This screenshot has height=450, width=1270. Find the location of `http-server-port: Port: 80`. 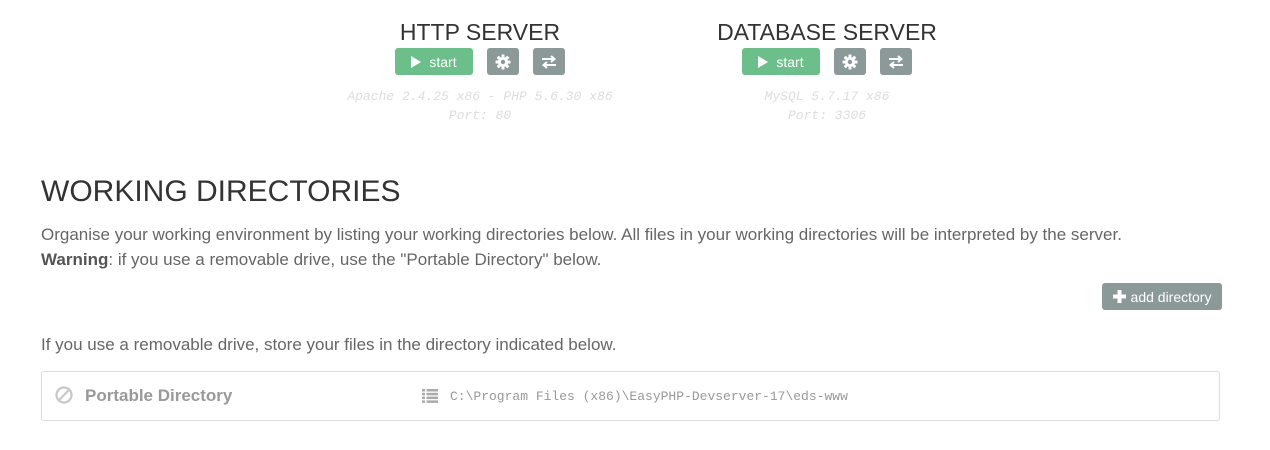

http-server-port: Port: 80 is located at coordinates (480, 115).